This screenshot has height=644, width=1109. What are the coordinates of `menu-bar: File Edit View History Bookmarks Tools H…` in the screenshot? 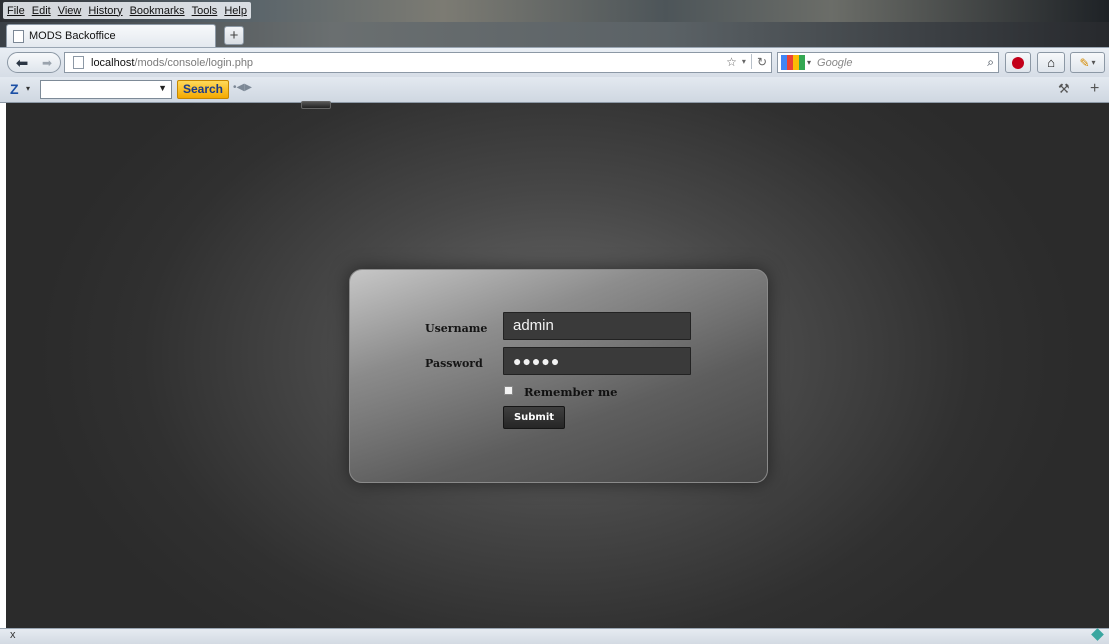 It's located at (554, 11).